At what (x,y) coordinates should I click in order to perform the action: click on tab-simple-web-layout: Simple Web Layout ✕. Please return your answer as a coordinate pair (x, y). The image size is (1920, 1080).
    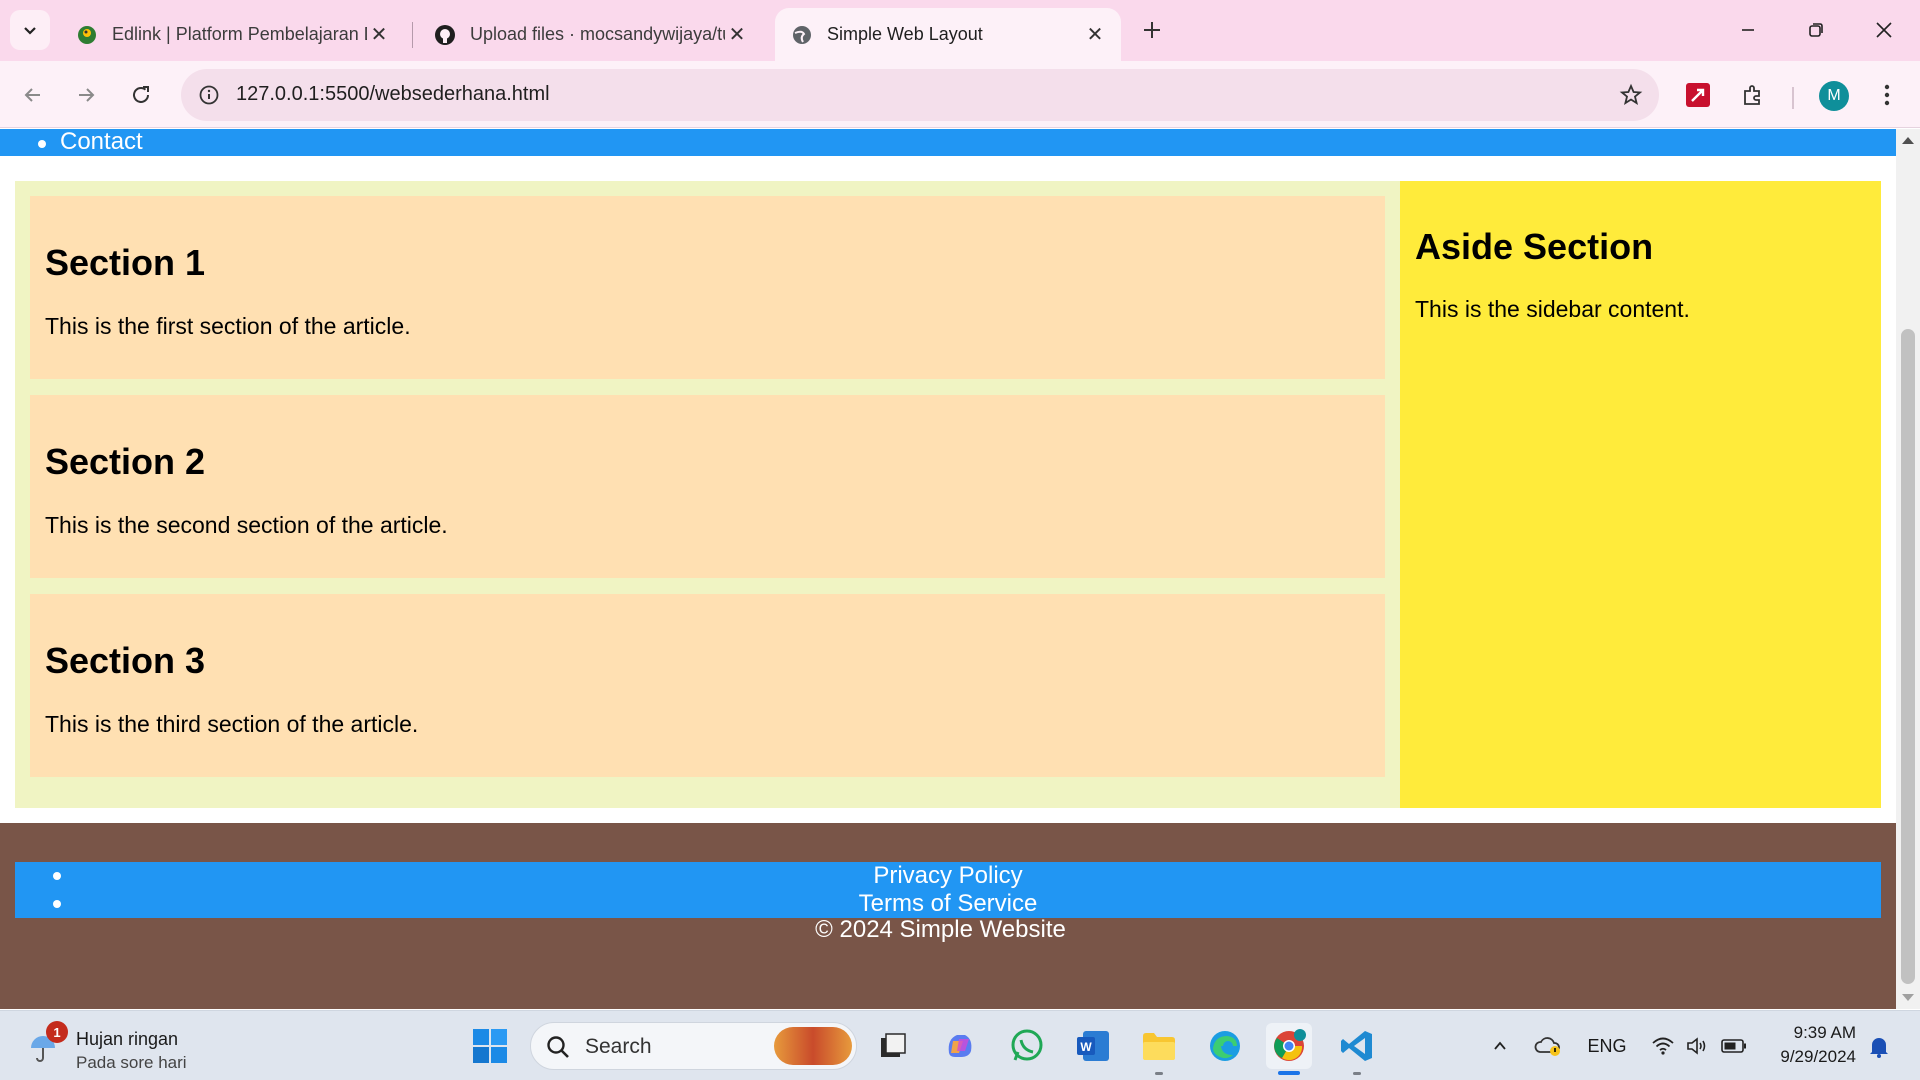
    Looking at the image, I should click on (948, 34).